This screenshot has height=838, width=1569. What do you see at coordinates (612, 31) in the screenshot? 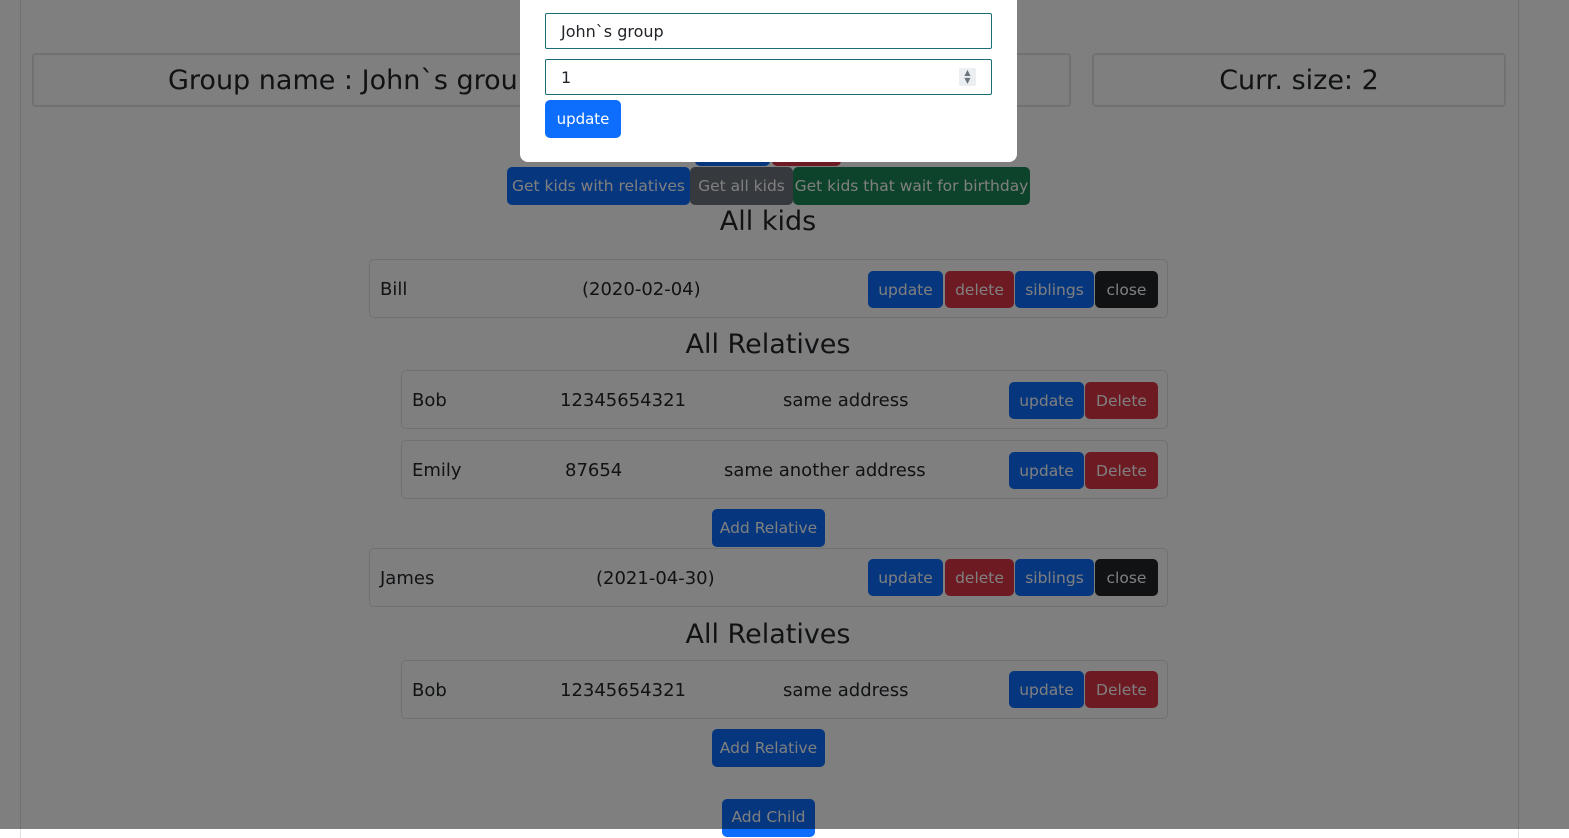
I see `group-name-input-value: John`s group` at bounding box center [612, 31].